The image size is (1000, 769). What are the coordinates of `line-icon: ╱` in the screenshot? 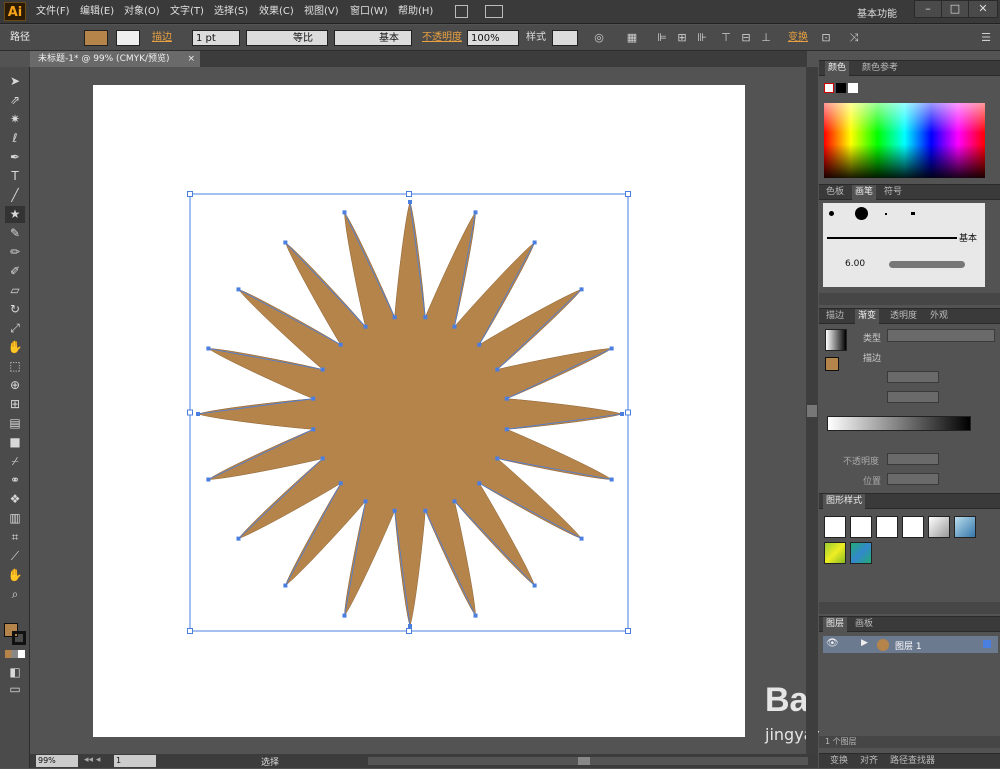 It's located at (15, 195).